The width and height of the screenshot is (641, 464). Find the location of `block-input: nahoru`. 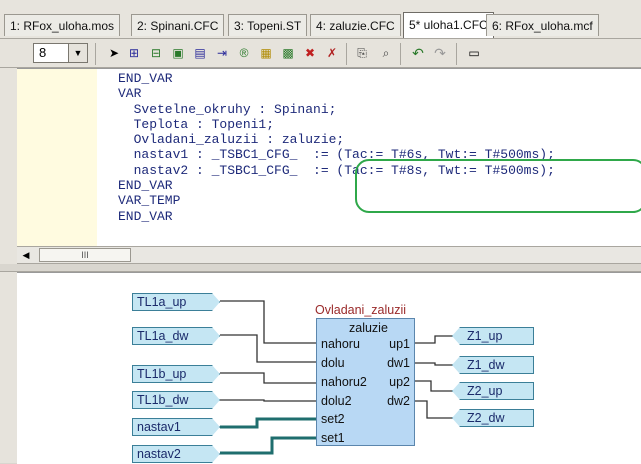

block-input: nahoru is located at coordinates (340, 344).